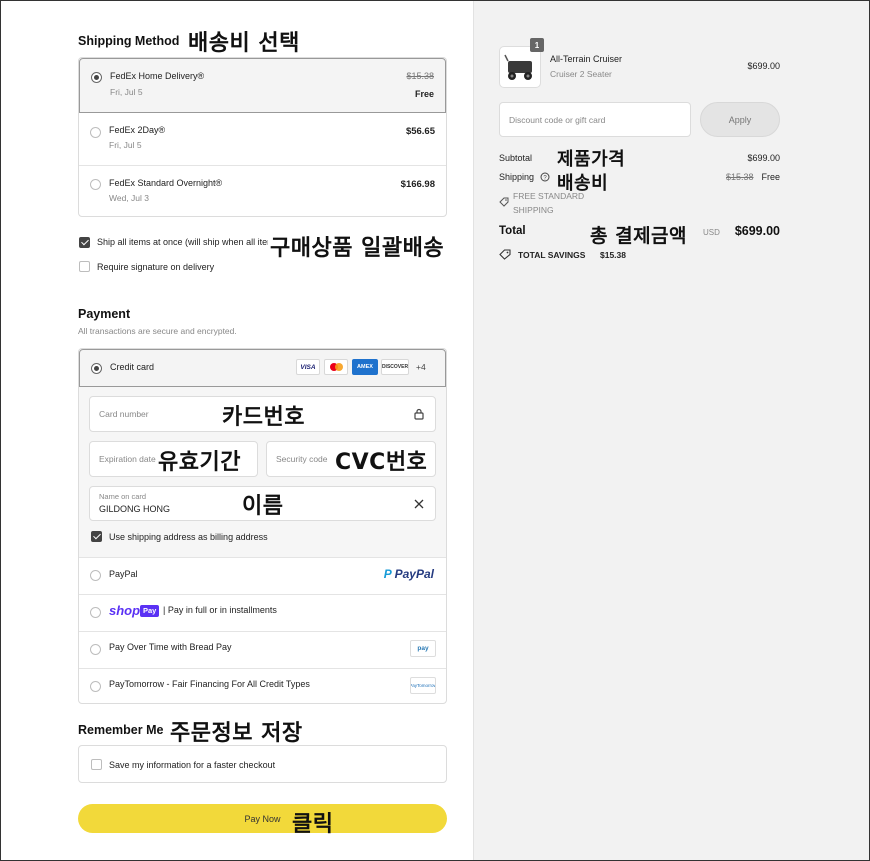 The width and height of the screenshot is (870, 861). I want to click on savings-tag-icon, so click(505, 254).